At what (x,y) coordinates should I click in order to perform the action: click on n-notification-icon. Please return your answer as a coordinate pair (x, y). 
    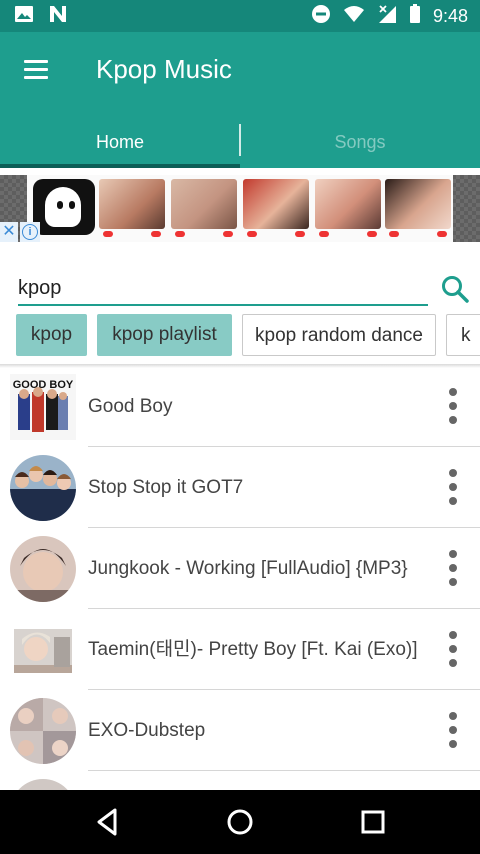
    Looking at the image, I should click on (58, 16).